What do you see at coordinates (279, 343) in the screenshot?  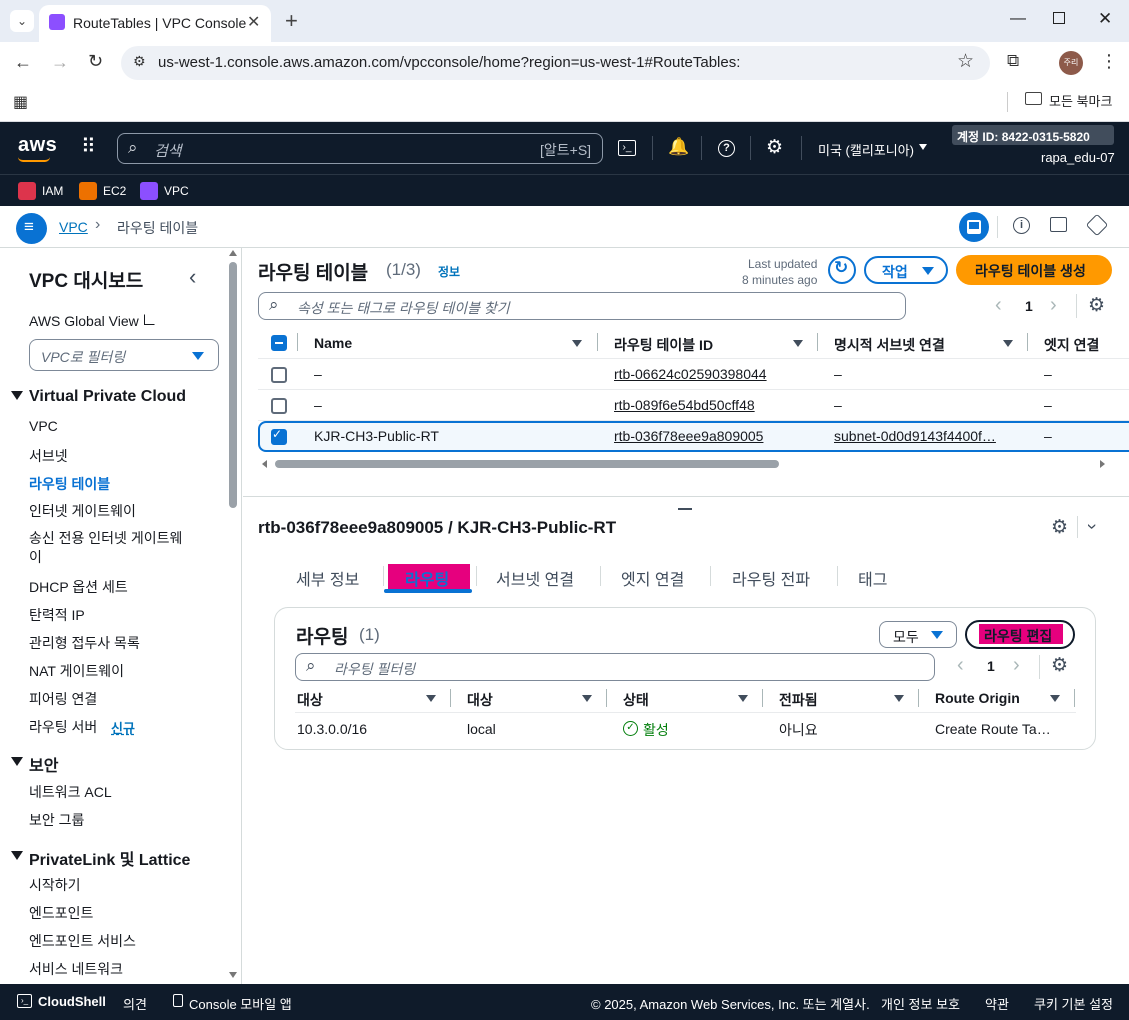 I see `select-all-checkbox` at bounding box center [279, 343].